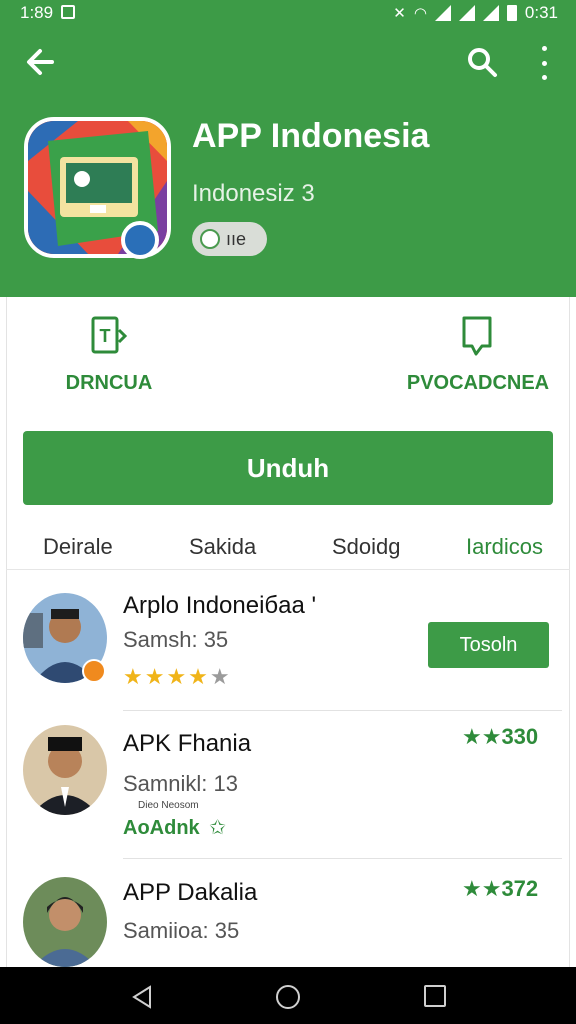 Image resolution: width=576 pixels, height=1024 pixels. I want to click on tab-1: Deirale, so click(78, 547).